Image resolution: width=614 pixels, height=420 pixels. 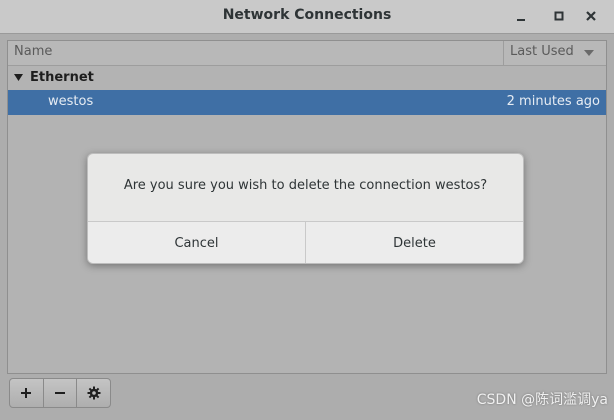 What do you see at coordinates (542, 400) in the screenshot?
I see `watermark: CSDN @陈词滥调ya` at bounding box center [542, 400].